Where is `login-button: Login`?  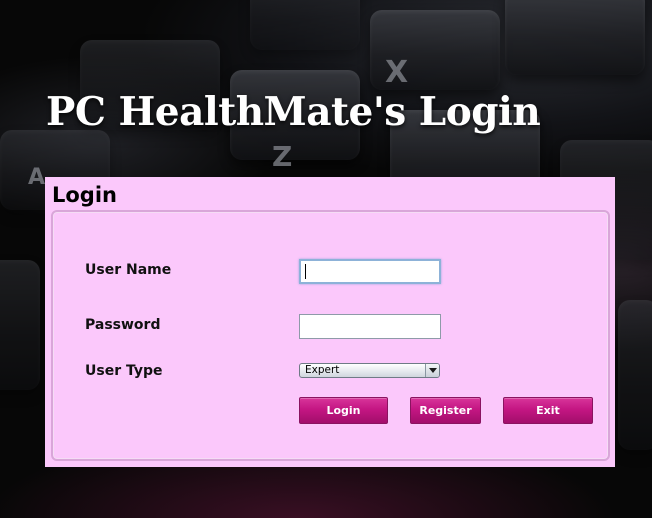 login-button: Login is located at coordinates (343, 410).